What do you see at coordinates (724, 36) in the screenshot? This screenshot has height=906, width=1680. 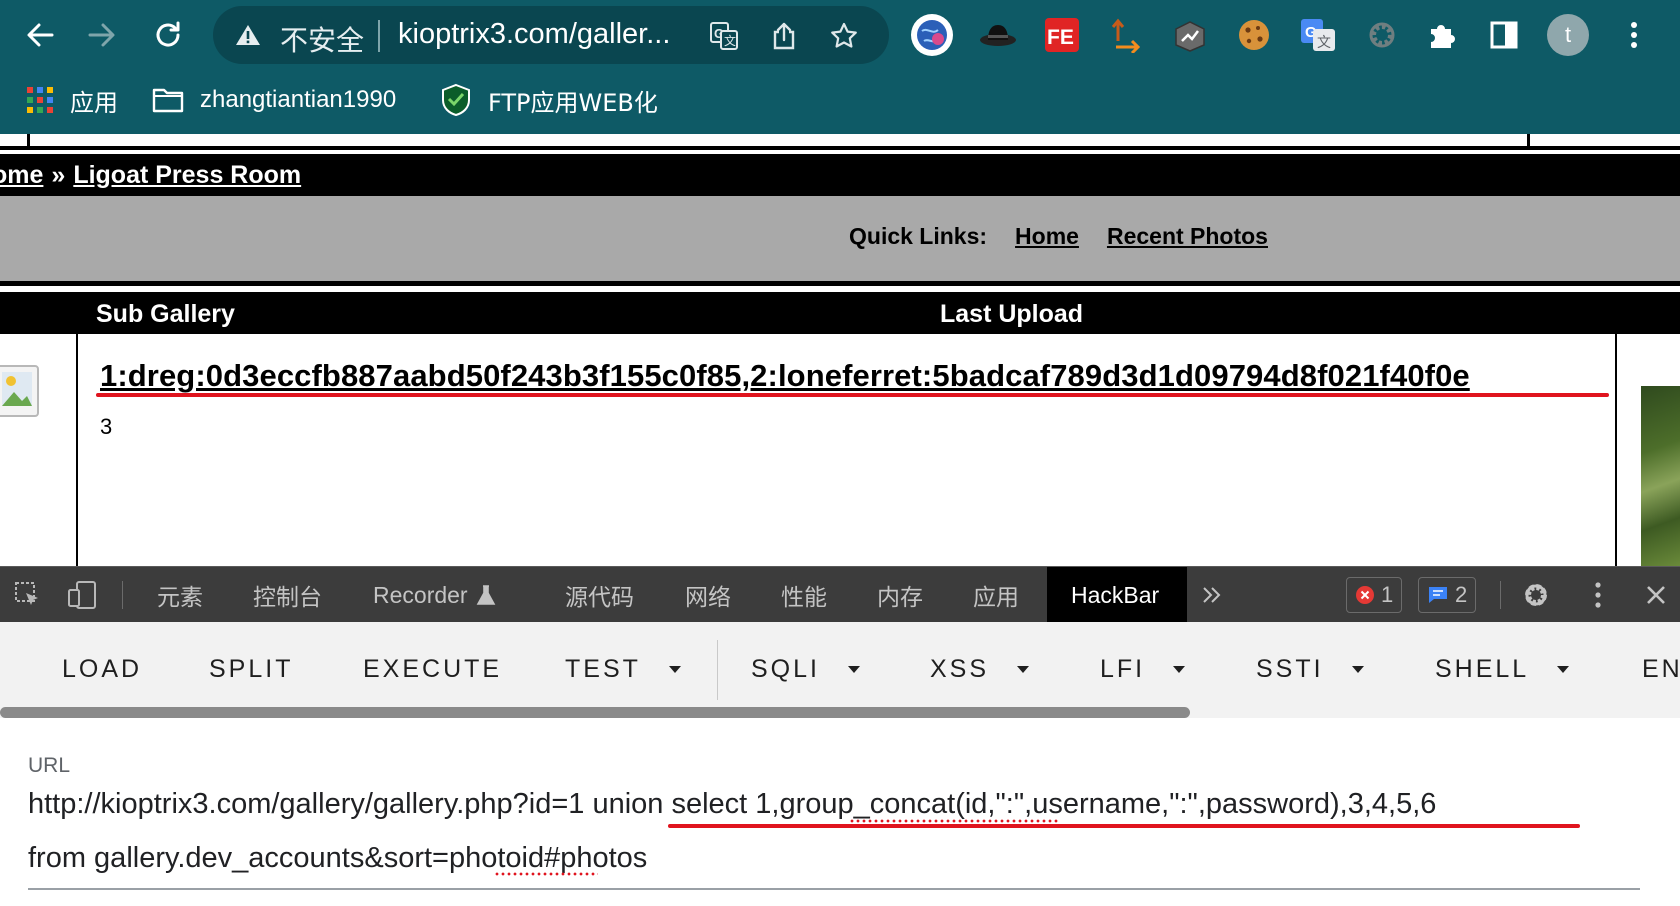 I see `translate-icon: G文` at bounding box center [724, 36].